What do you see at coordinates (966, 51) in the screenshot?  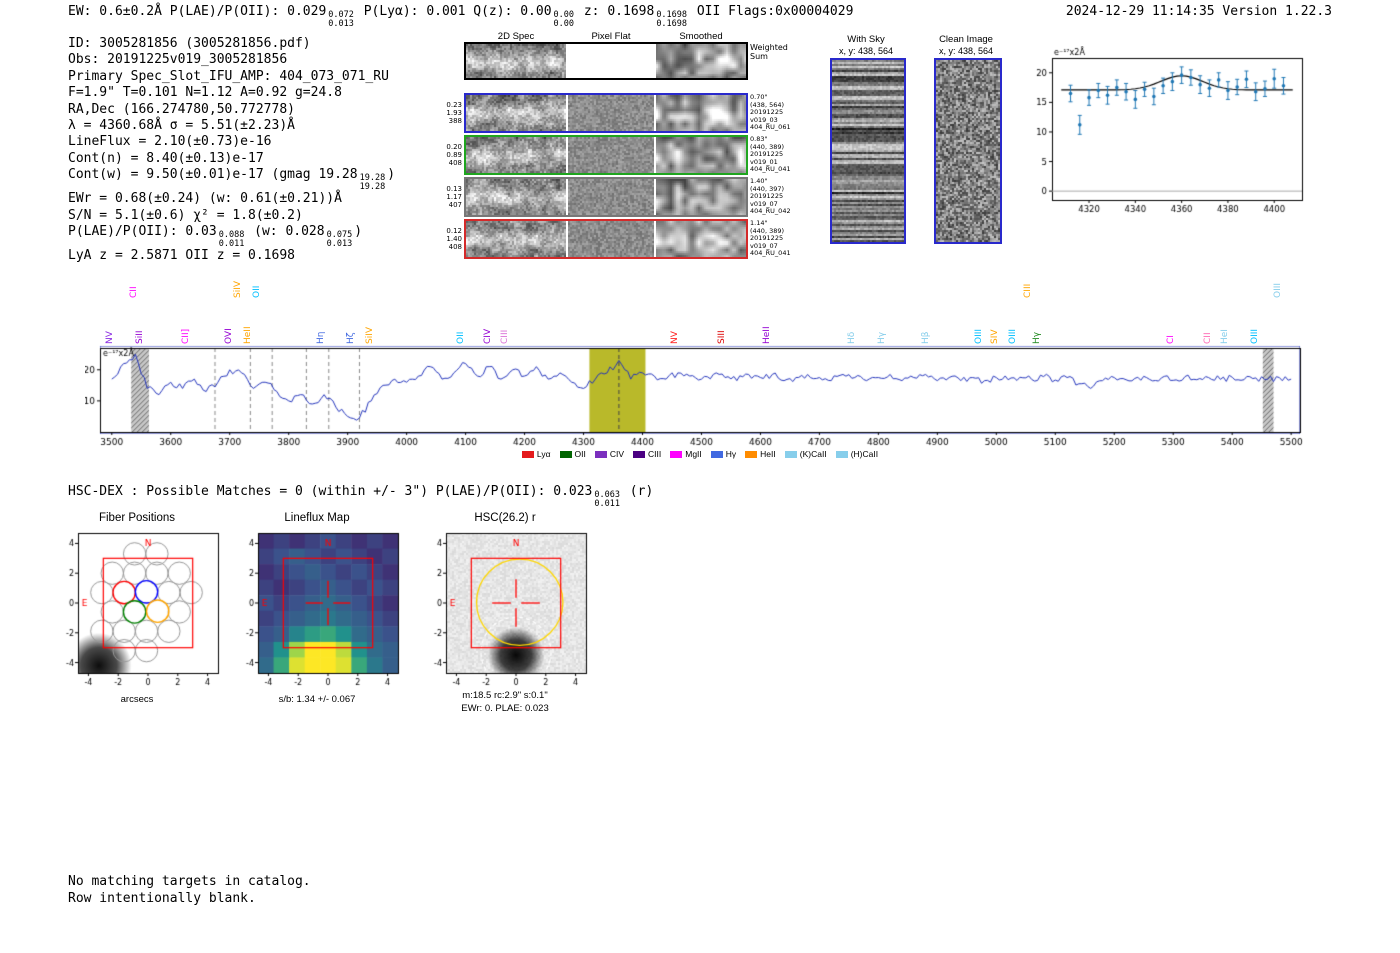 I see `clean-image-coords: x, y: 438, 564` at bounding box center [966, 51].